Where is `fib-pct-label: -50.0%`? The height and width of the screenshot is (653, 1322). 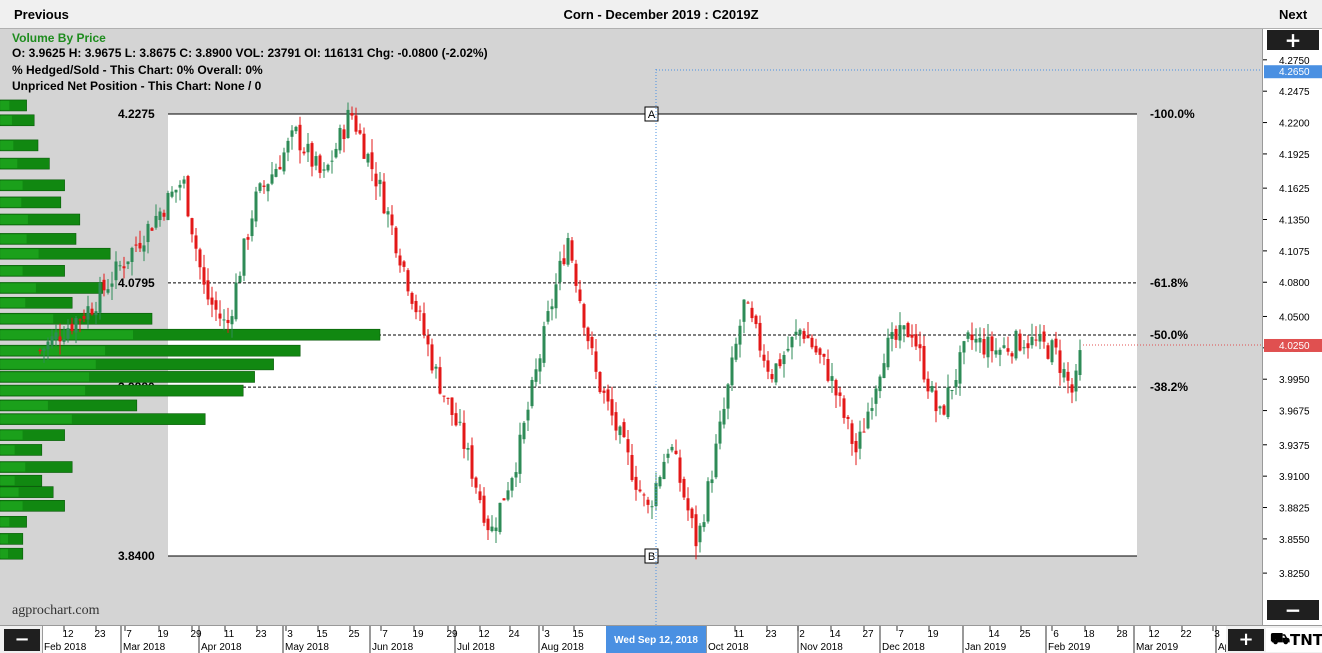 fib-pct-label: -50.0% is located at coordinates (1169, 335).